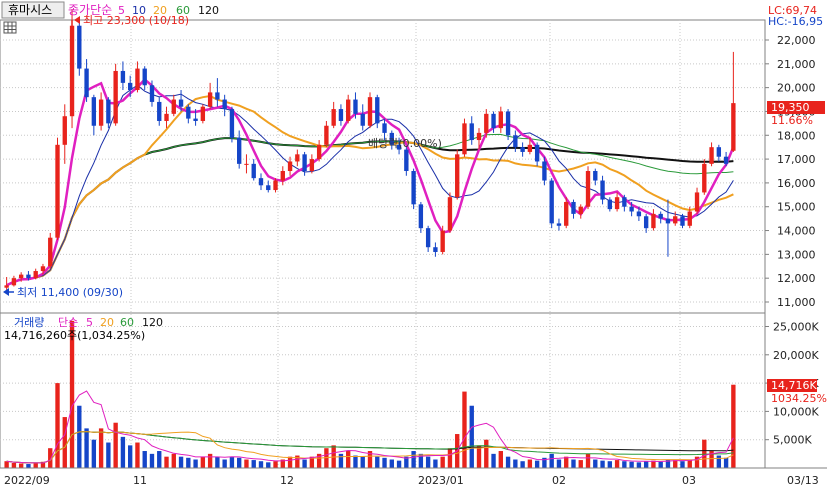 This screenshot has height=496, width=827. What do you see at coordinates (74, 335) in the screenshot?
I see `volume-readout: 14,716,260주(1,034.25%)` at bounding box center [74, 335].